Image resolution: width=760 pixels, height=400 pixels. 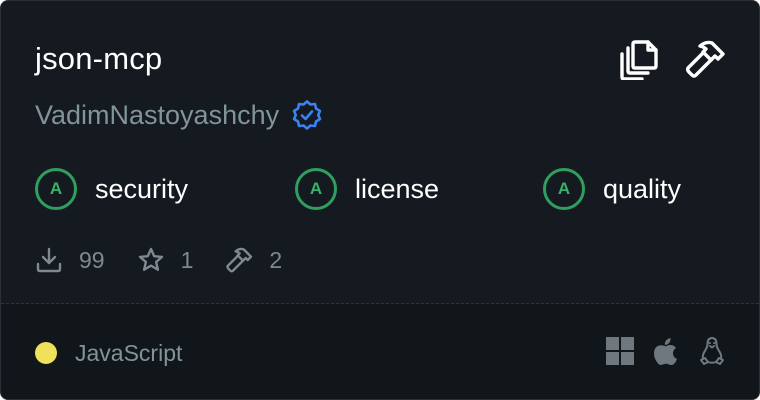 I want to click on copy-button, so click(x=639, y=59).